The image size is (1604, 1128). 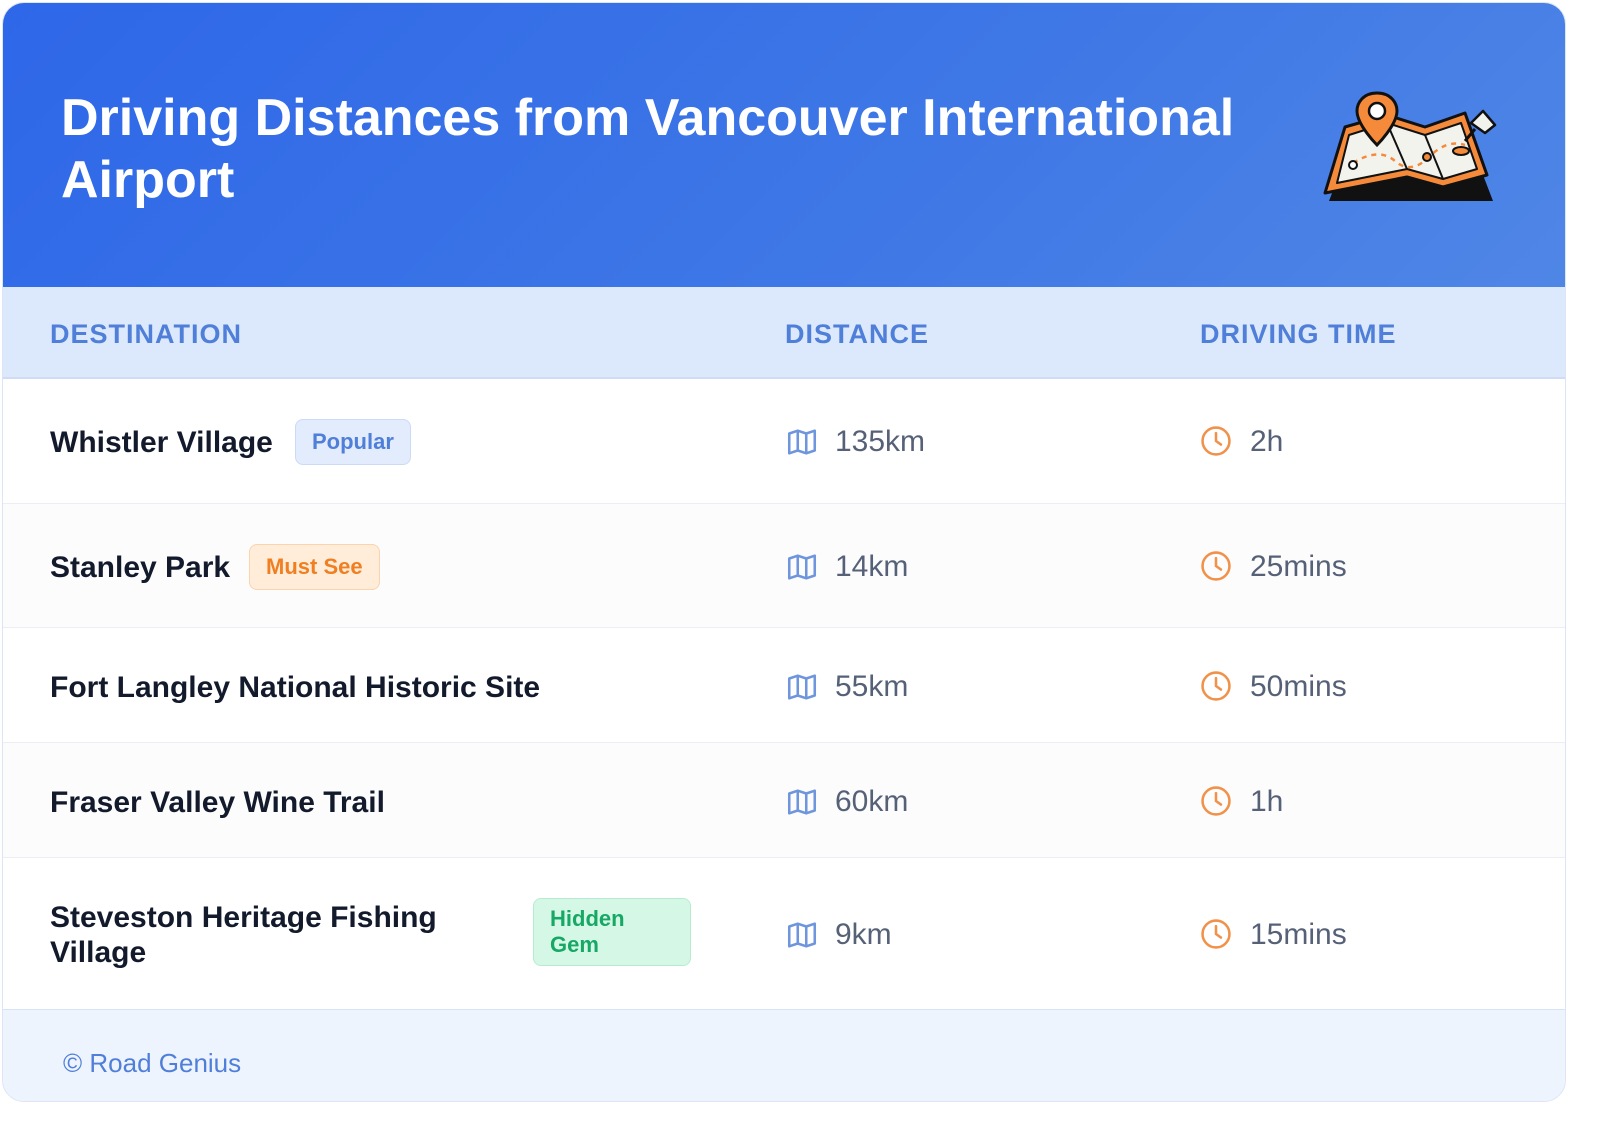 What do you see at coordinates (857, 334) in the screenshot?
I see `column-header-distance: DISTANCE` at bounding box center [857, 334].